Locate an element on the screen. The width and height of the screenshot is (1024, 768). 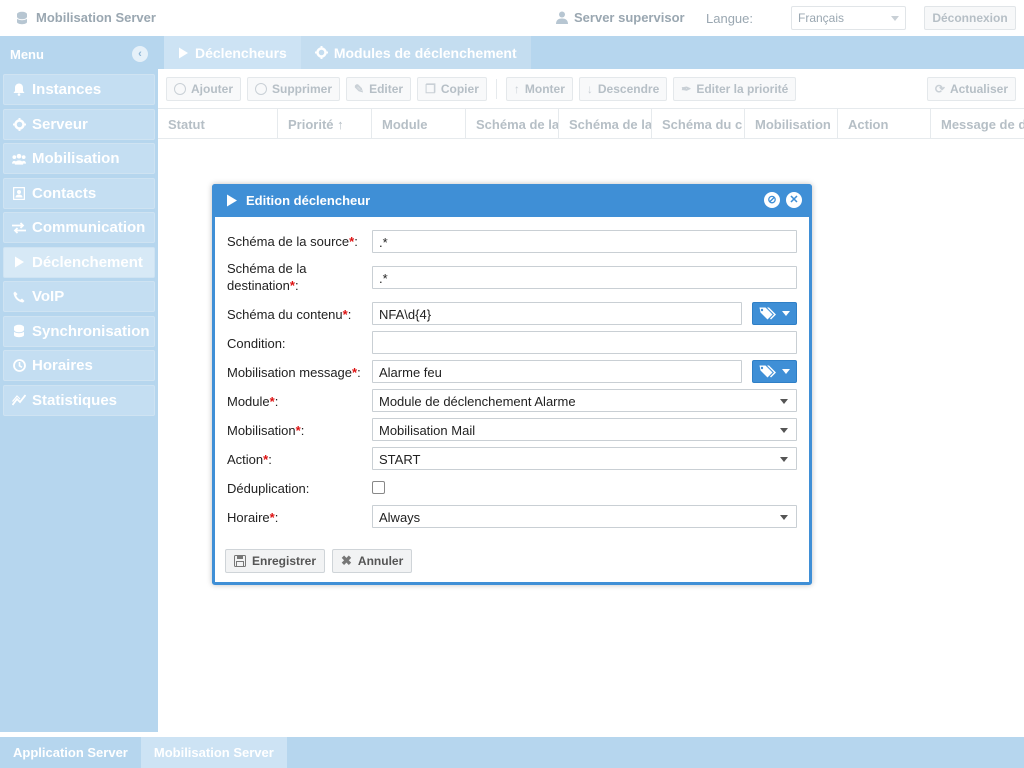
sidebar-item-declenchement: Déclenchement is located at coordinates (79, 262).